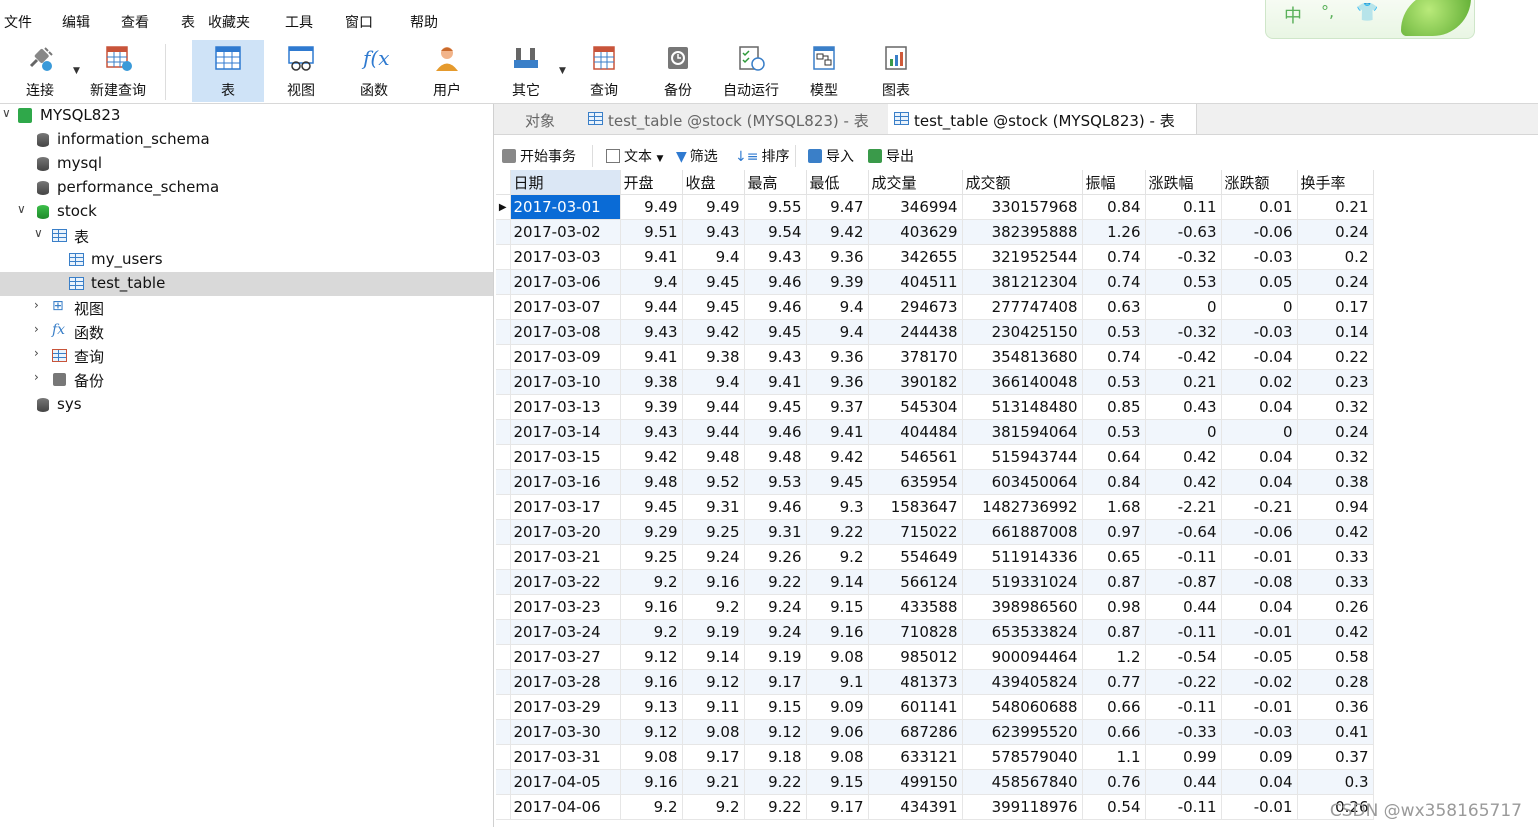 Image resolution: width=1538 pixels, height=827 pixels. Describe the element at coordinates (1335, 707) in the screenshot. I see `table-cell: 0.36` at that location.